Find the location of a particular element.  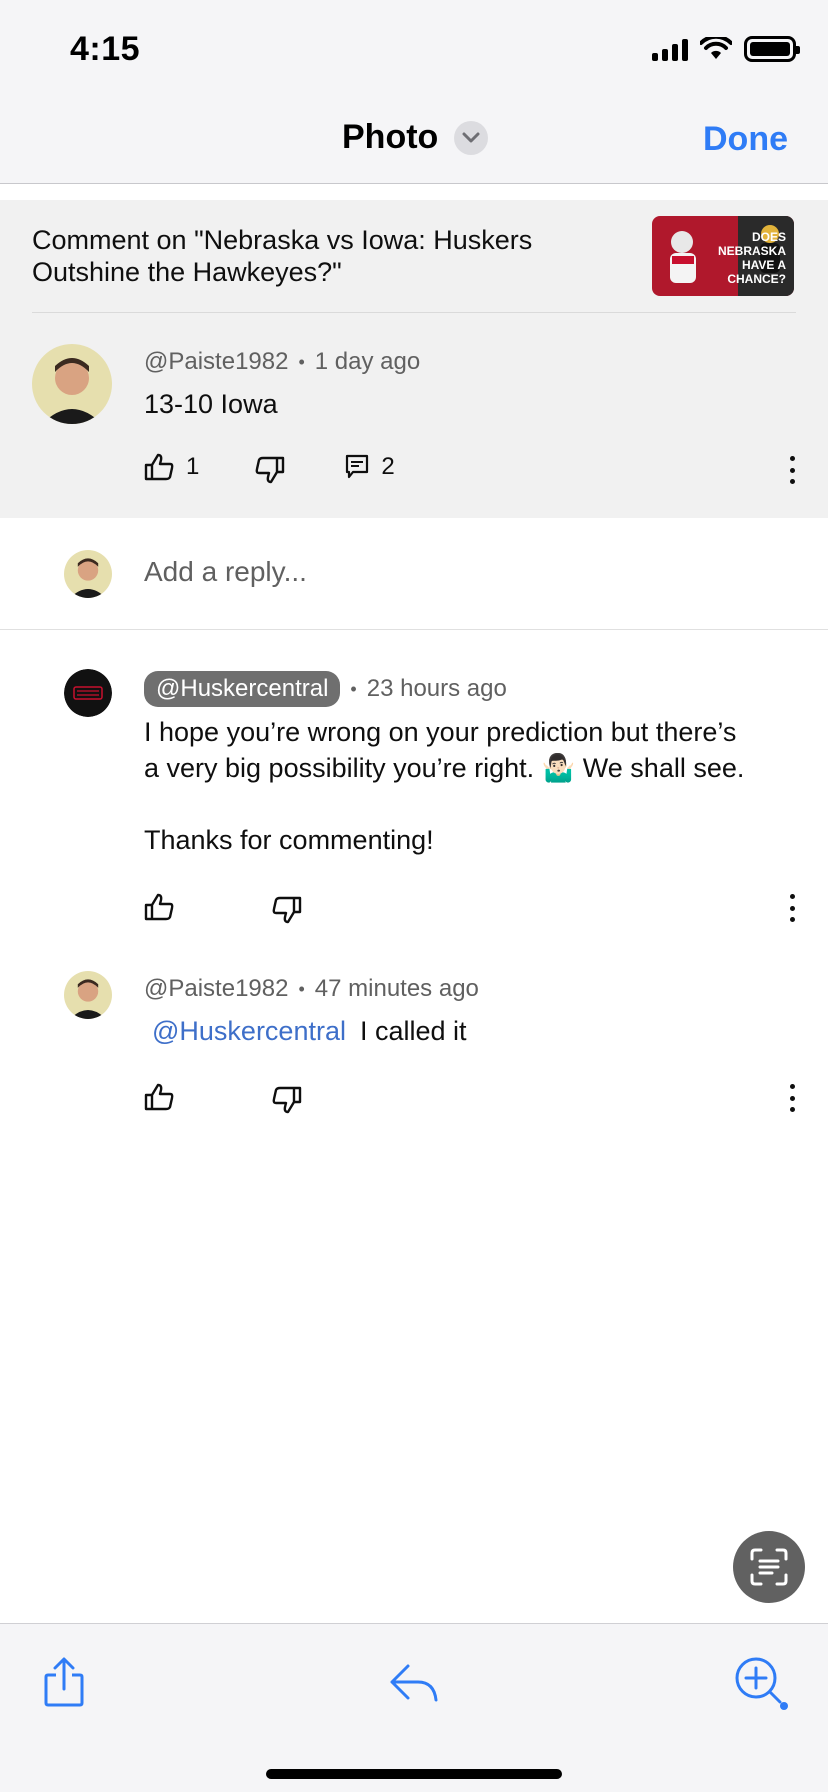

divider is located at coordinates (414, 312).